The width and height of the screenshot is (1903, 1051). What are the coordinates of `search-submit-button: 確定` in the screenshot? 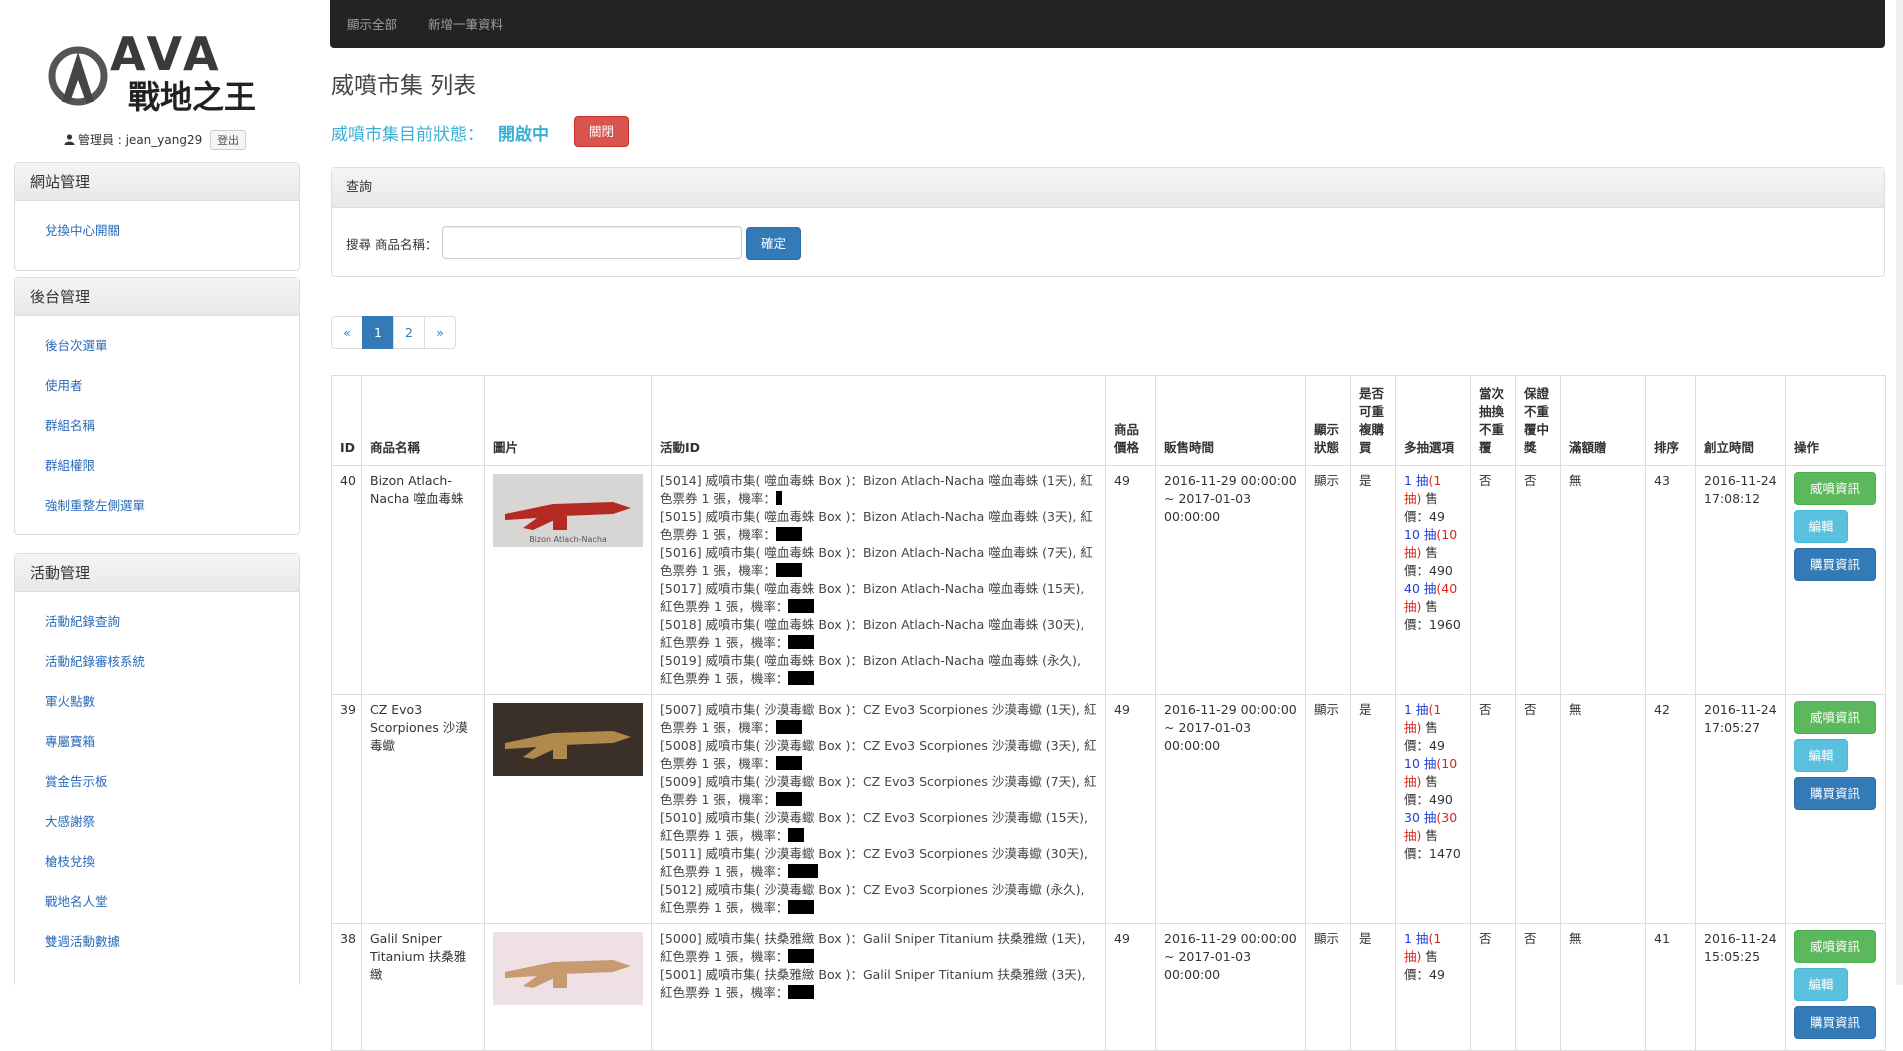 It's located at (773, 243).